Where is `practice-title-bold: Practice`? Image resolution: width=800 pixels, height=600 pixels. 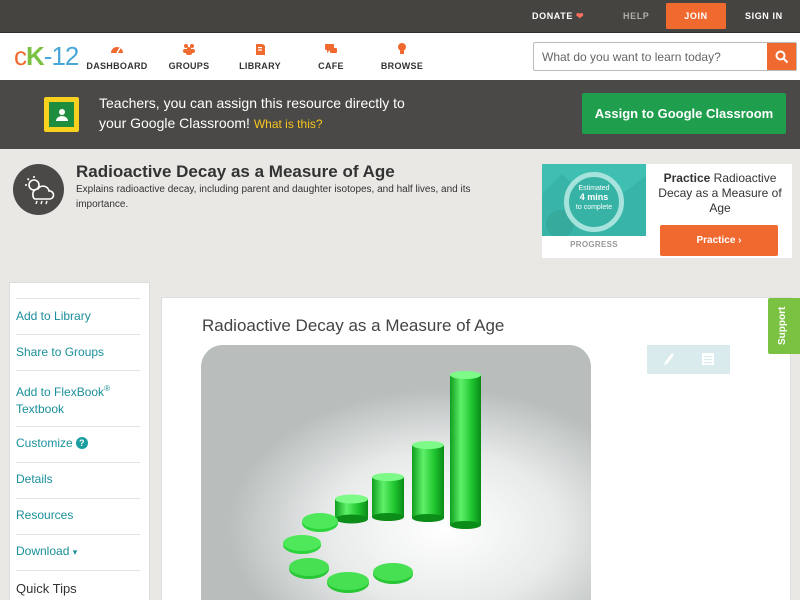
practice-title-bold: Practice is located at coordinates (687, 178).